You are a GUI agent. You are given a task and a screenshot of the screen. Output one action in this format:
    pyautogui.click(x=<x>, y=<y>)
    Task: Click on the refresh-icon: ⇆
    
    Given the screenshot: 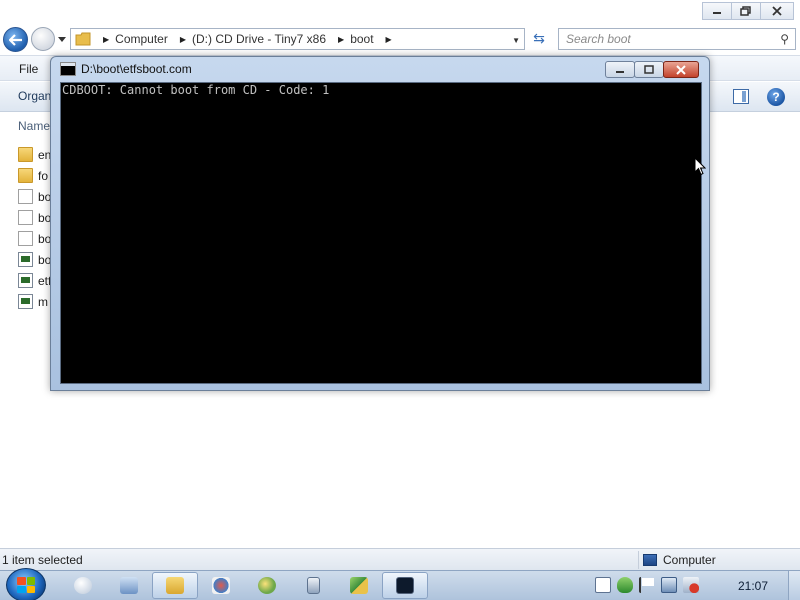 What is the action you would take?
    pyautogui.click(x=539, y=39)
    